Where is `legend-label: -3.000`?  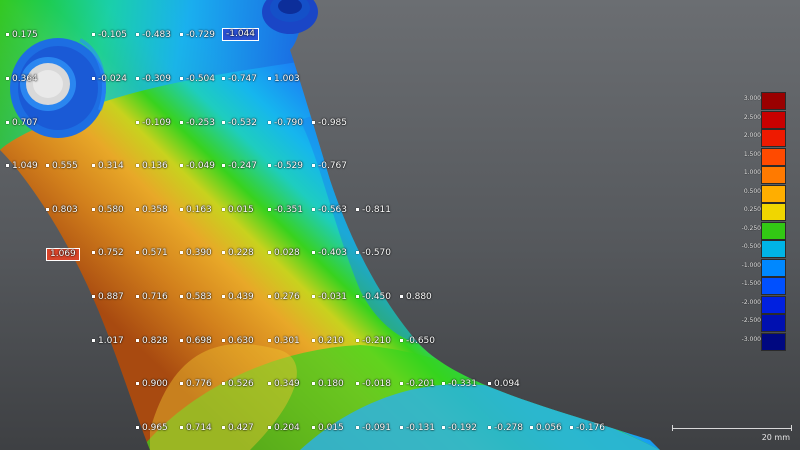
legend-label: -3.000 is located at coordinates (751, 339).